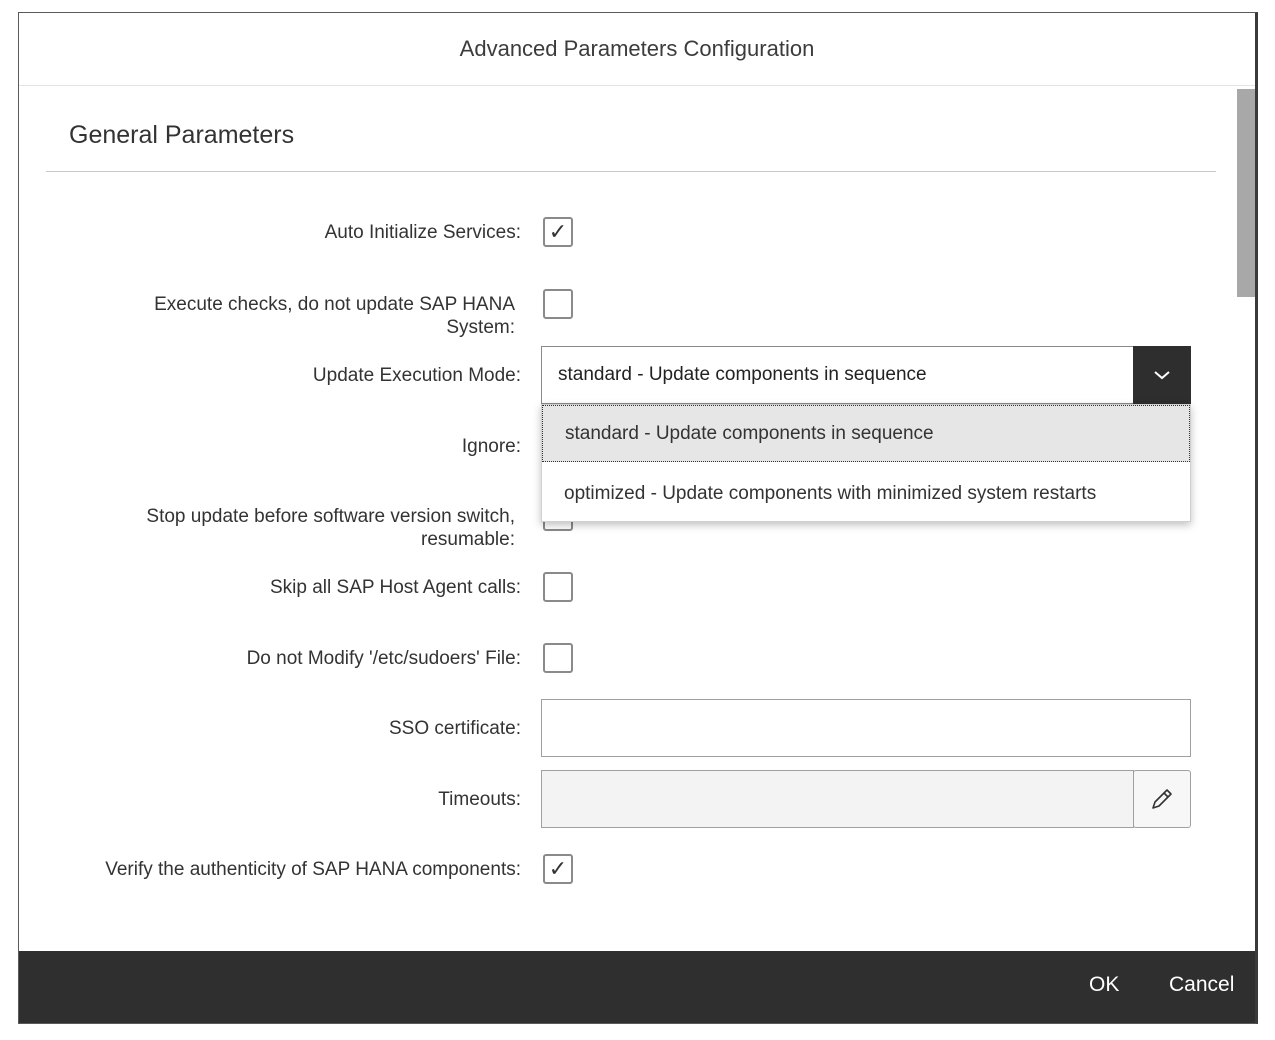 This screenshot has height=1040, width=1275. Describe the element at coordinates (491, 446) in the screenshot. I see `ignore-label: Ignore:` at that location.